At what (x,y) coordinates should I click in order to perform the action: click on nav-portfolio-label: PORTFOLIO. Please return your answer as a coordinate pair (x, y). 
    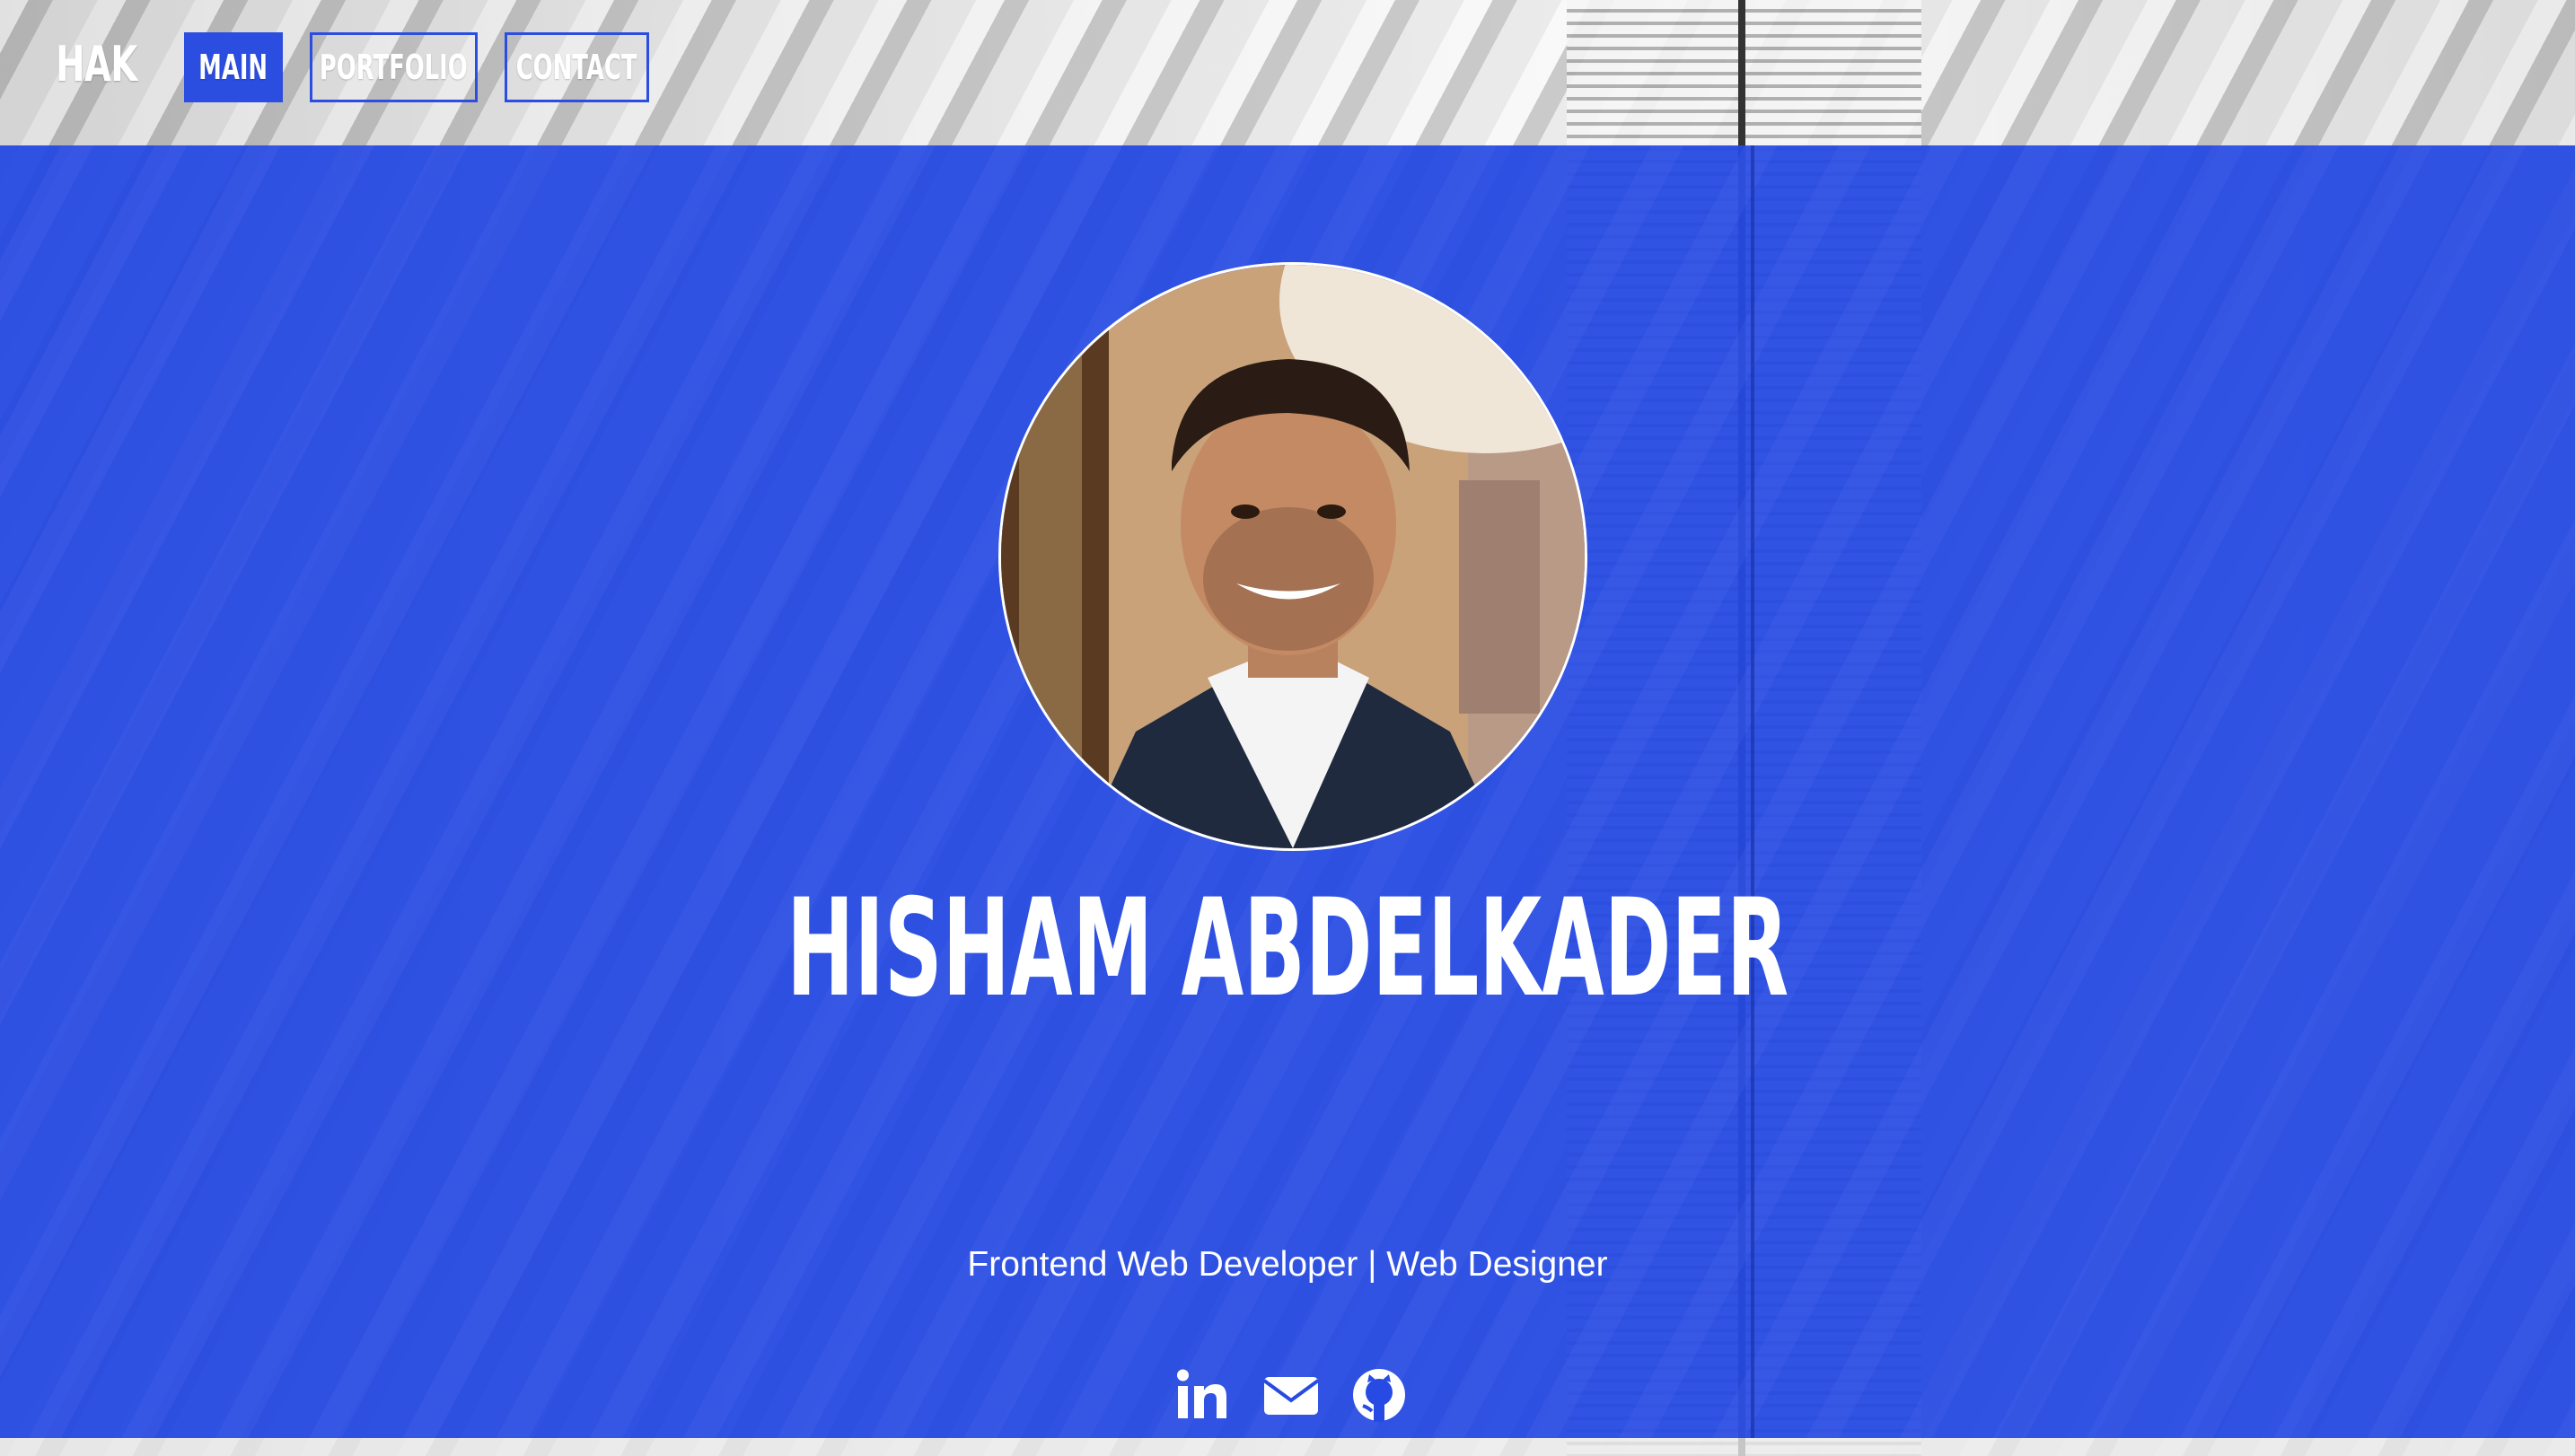
    Looking at the image, I should click on (394, 68).